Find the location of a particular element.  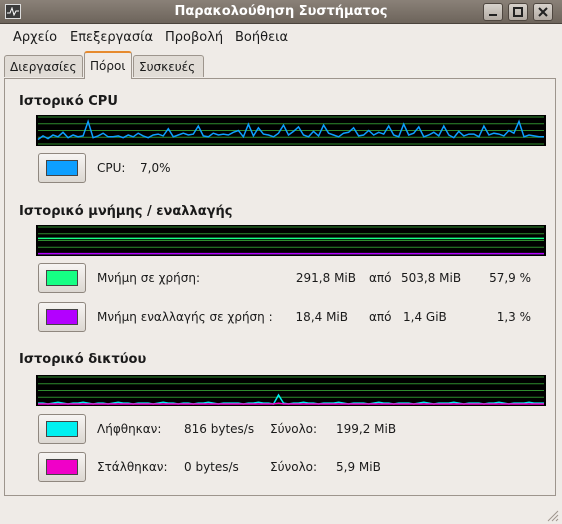

tab-processes: Διεργασίες is located at coordinates (43, 66).